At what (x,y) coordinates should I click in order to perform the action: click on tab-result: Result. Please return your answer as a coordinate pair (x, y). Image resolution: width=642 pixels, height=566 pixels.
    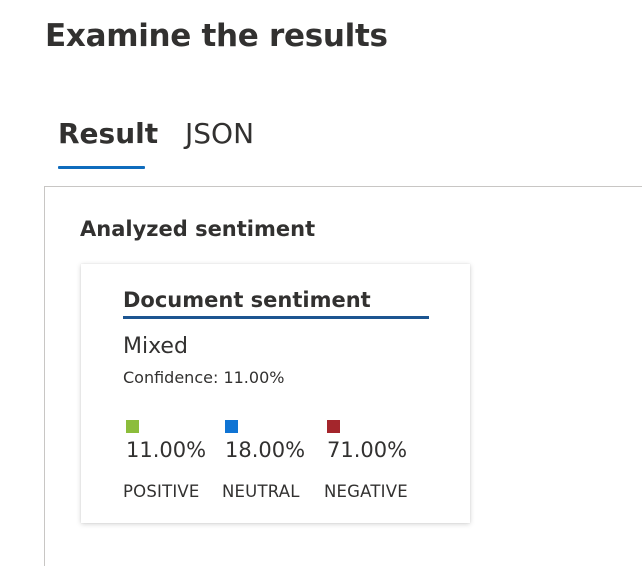
    Looking at the image, I should click on (108, 134).